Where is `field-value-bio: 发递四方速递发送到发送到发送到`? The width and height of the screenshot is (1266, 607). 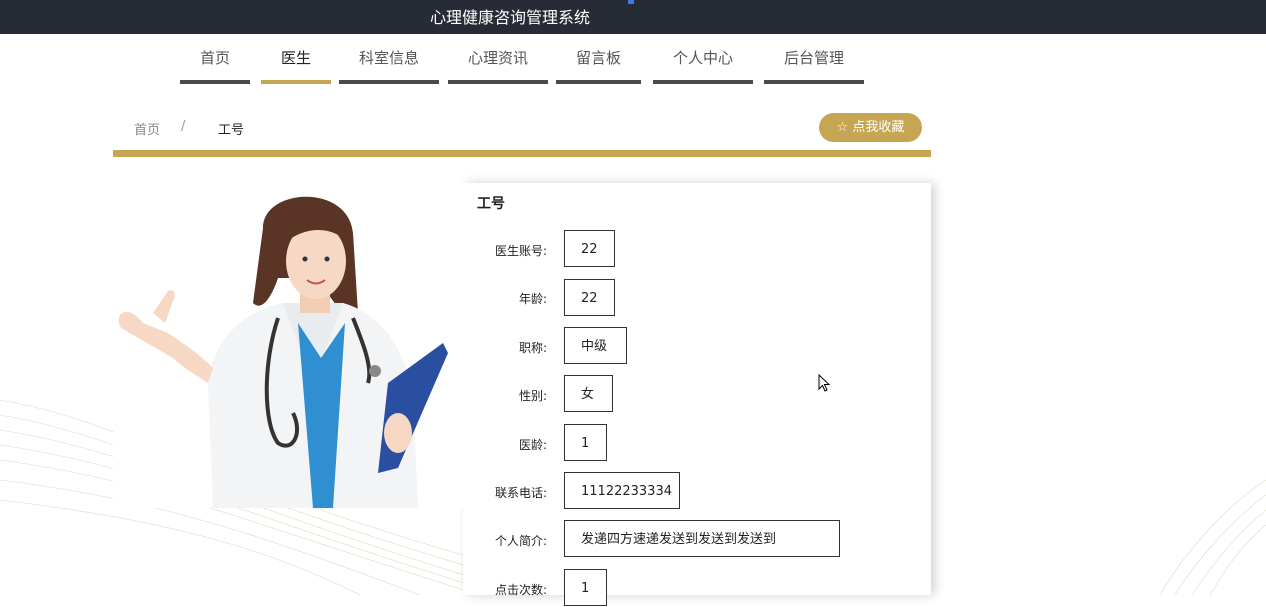
field-value-bio: 发递四方速递发送到发送到发送到 is located at coordinates (702, 538).